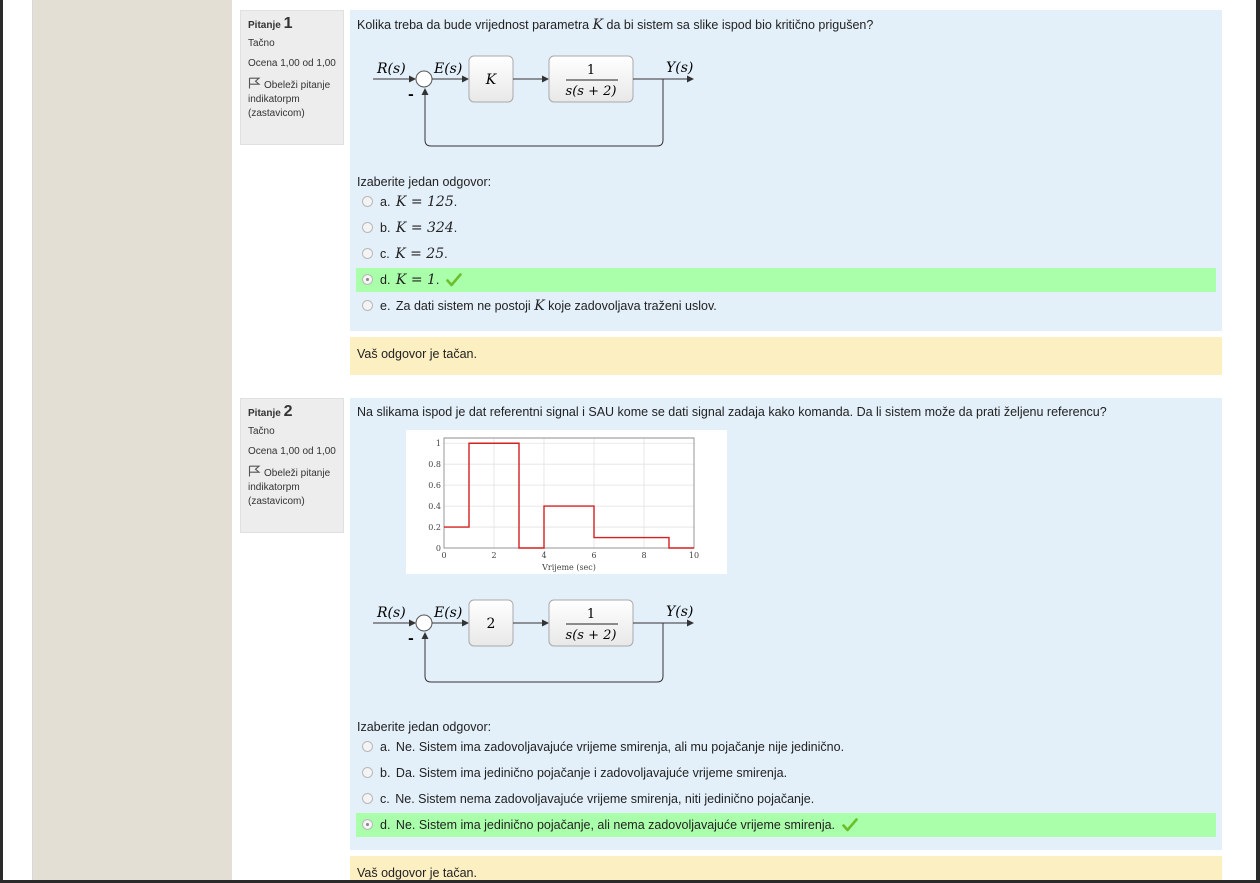  Describe the element at coordinates (438, 443) in the screenshot. I see `y-tick-label: 1` at that location.